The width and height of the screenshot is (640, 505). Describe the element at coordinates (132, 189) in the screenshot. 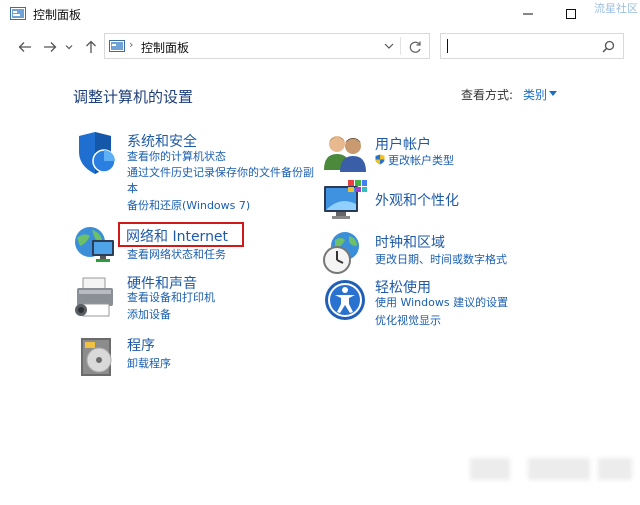

I see `link-file-history-backup-wrap: 本` at that location.